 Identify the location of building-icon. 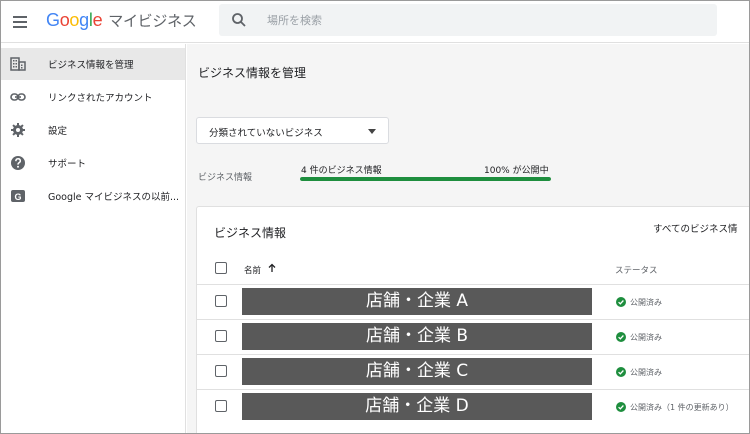
(18, 64).